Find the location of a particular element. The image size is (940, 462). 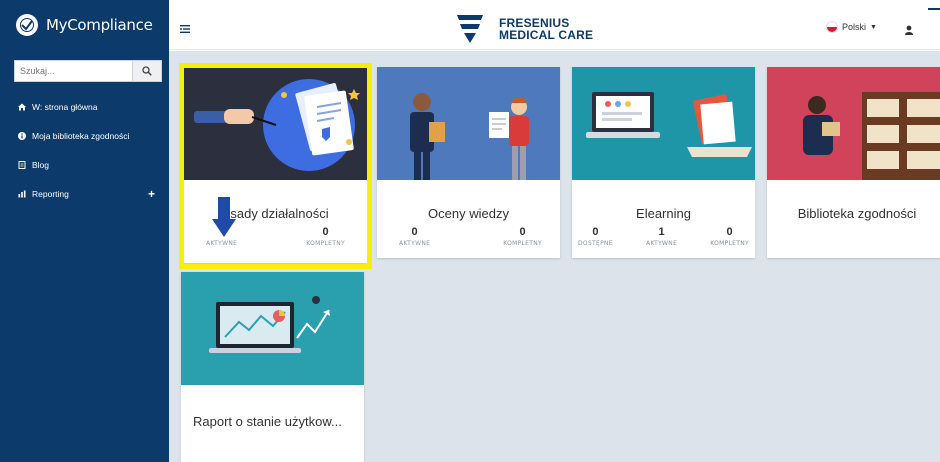

sidebar-item-label: Moja biblioteka zgodności is located at coordinates (81, 135).